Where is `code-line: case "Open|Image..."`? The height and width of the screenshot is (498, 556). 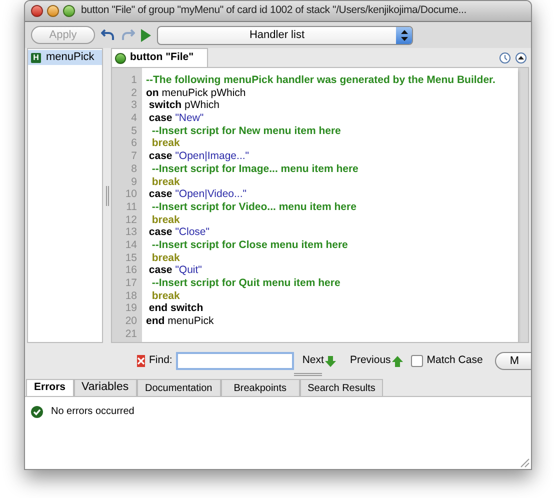 code-line: case "Open|Image..." is located at coordinates (199, 156).